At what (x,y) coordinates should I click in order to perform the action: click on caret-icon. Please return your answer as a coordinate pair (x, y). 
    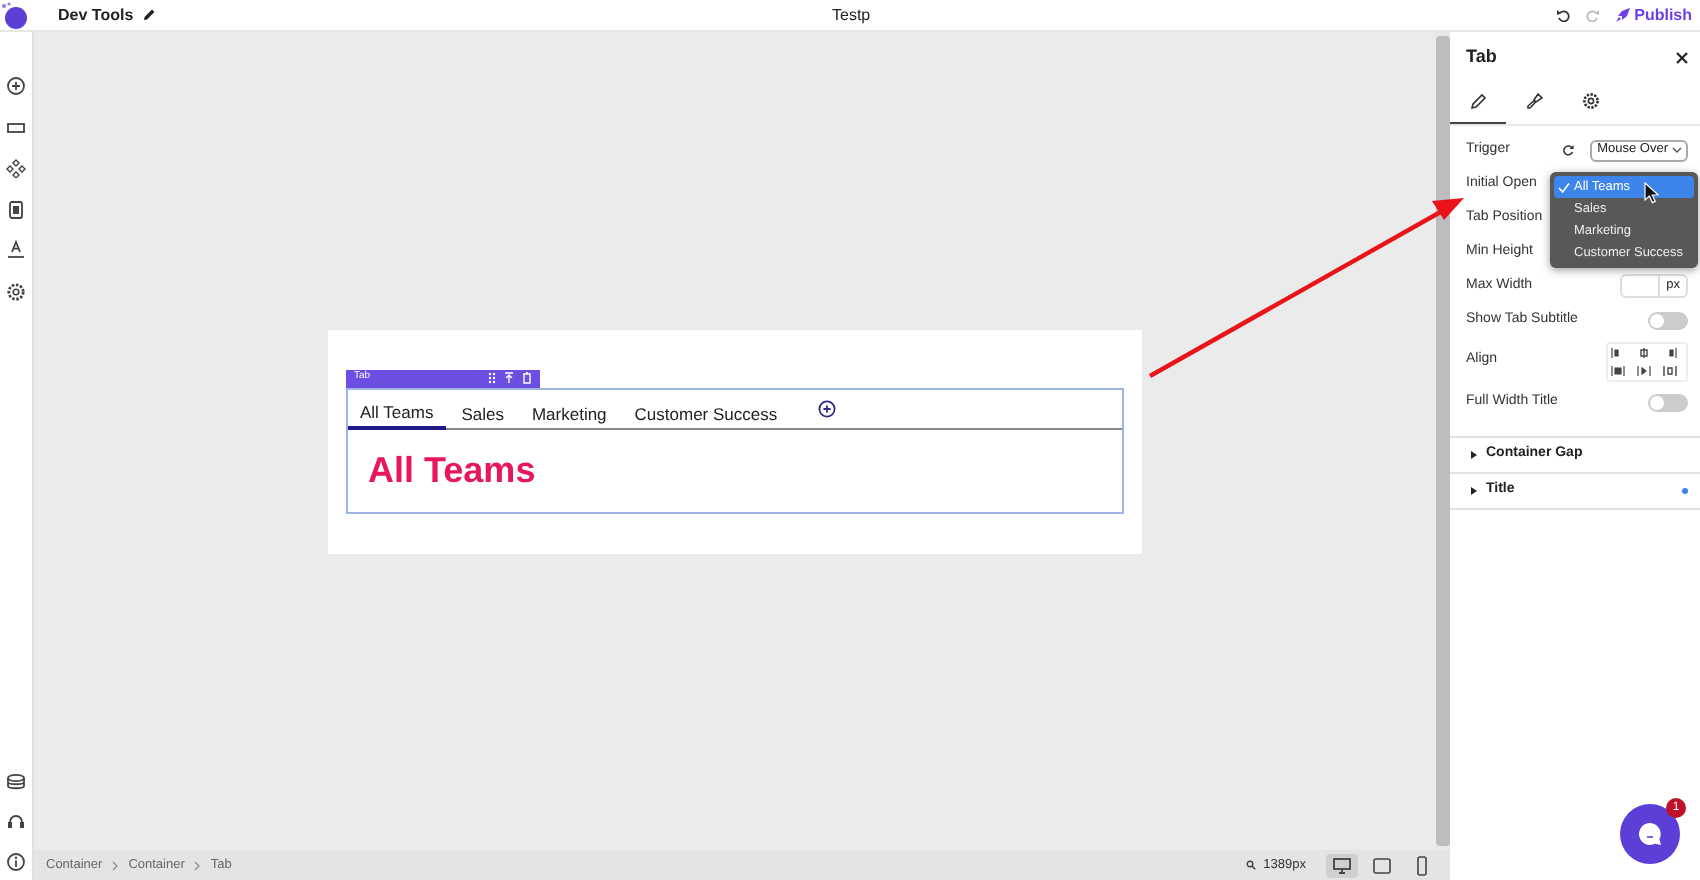
    Looking at the image, I should click on (1677, 150).